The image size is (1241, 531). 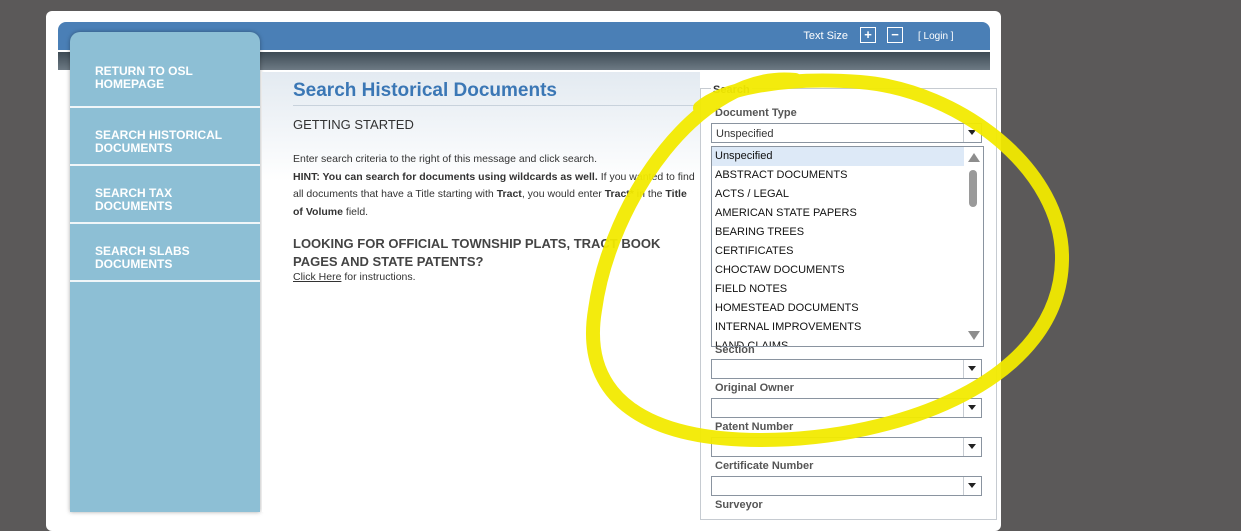 What do you see at coordinates (495, 105) in the screenshot?
I see `title-divider` at bounding box center [495, 105].